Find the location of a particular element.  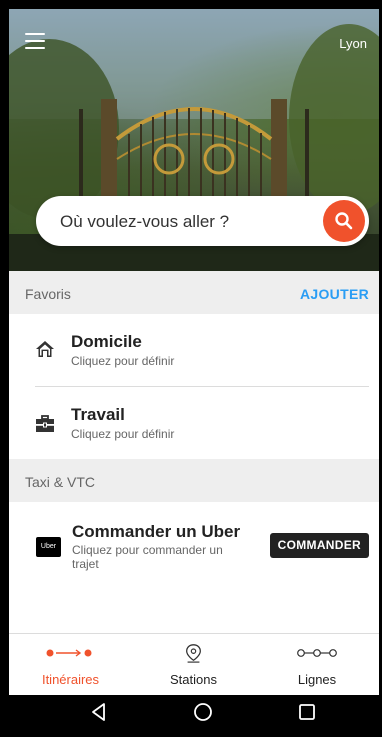

tab-itineraires: Itinéraires is located at coordinates (70, 665).